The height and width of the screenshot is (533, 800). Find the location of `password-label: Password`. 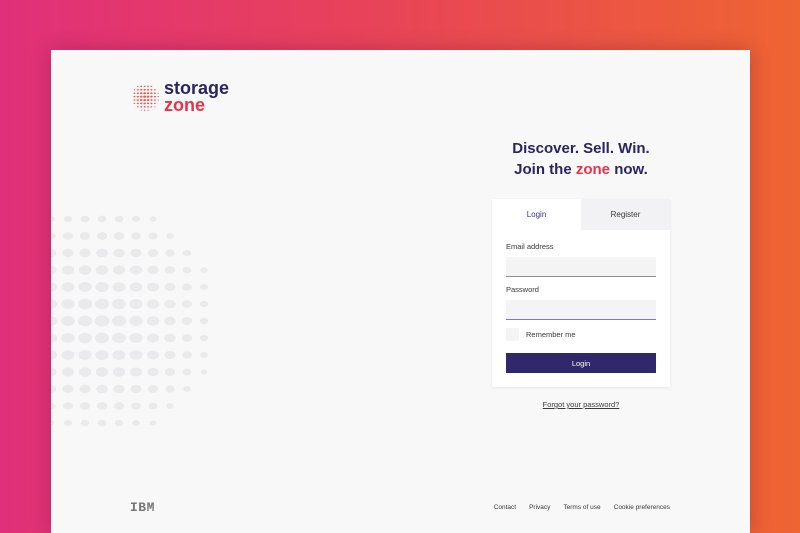

password-label: Password is located at coordinates (522, 289).